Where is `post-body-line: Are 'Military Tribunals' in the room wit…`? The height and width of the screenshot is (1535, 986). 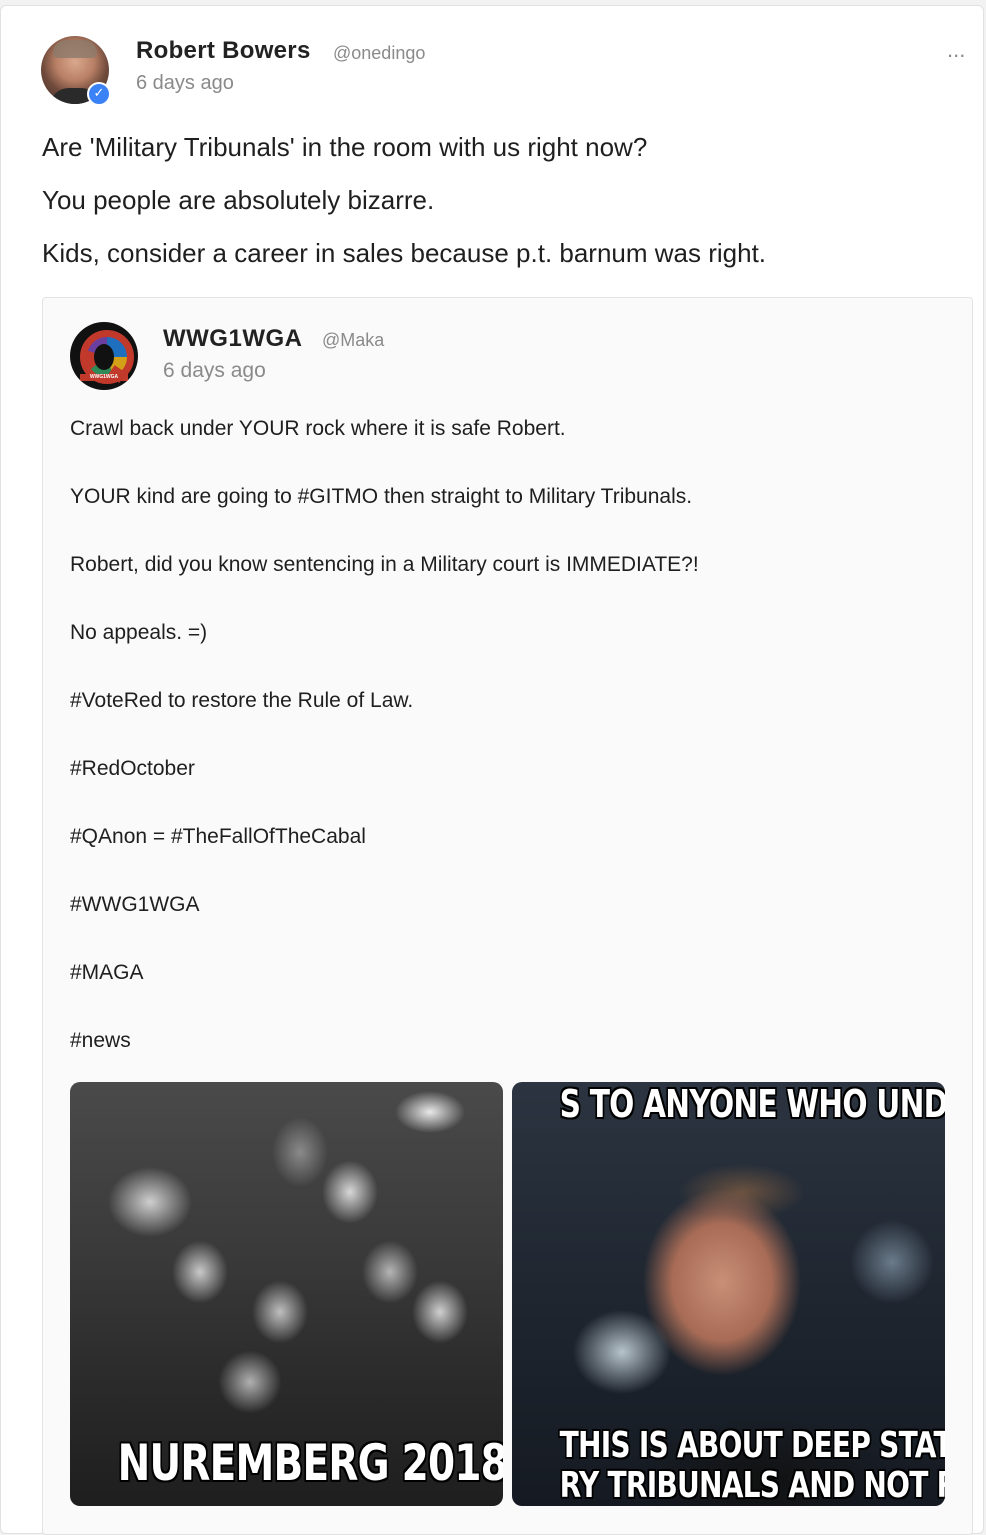 post-body-line: Are 'Military Tribunals' in the room wit… is located at coordinates (345, 147).